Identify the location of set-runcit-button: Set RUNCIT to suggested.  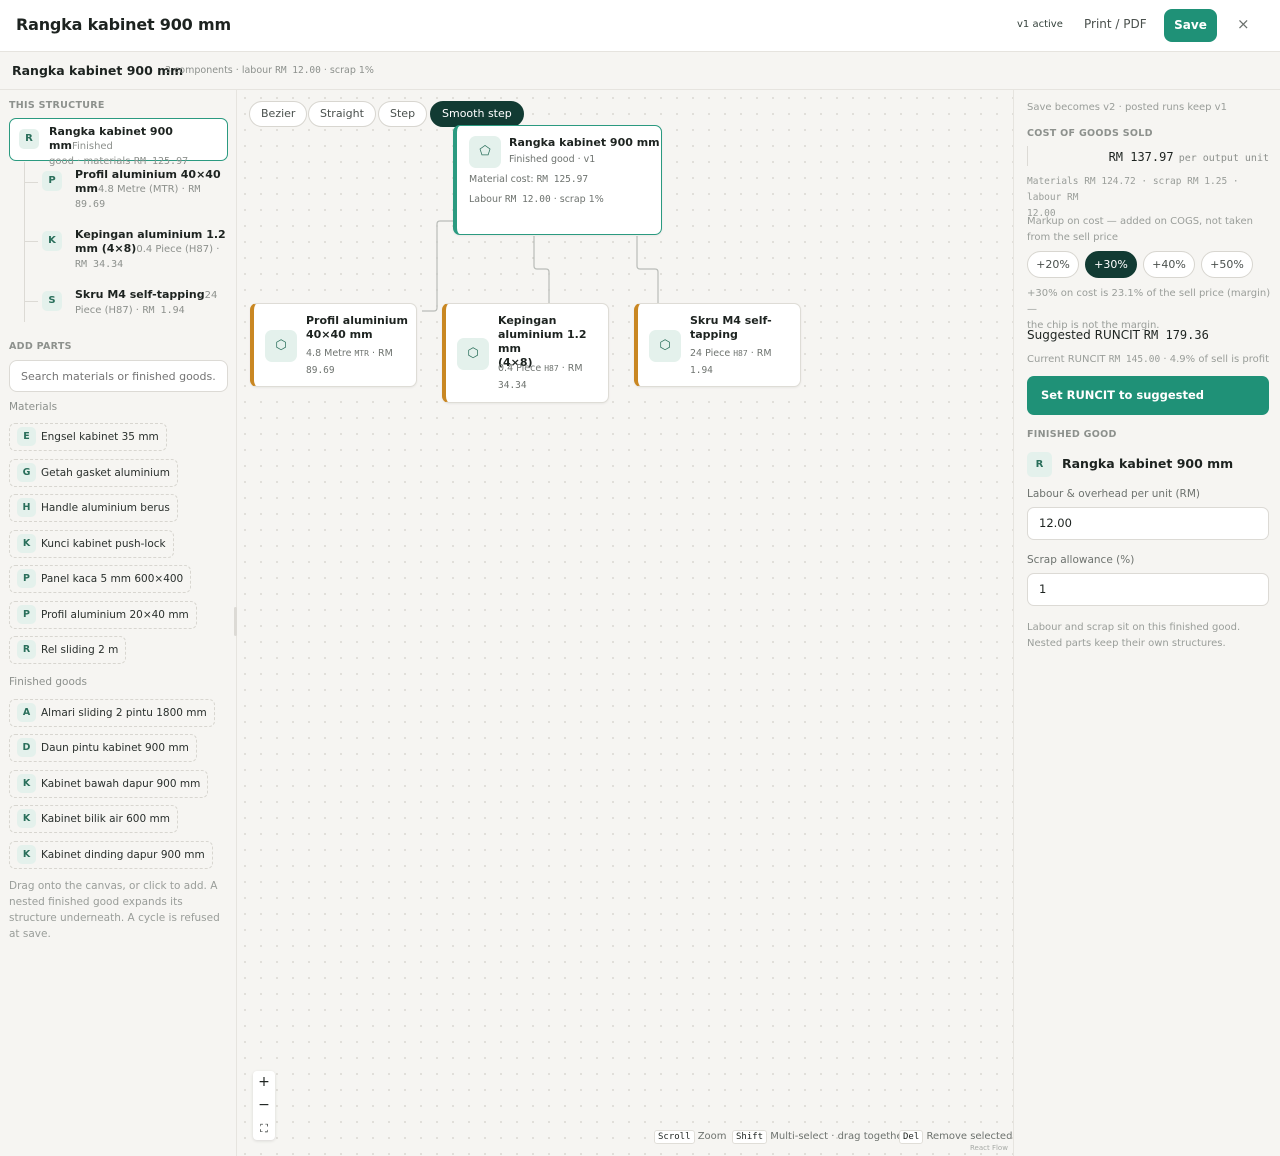
(1148, 395).